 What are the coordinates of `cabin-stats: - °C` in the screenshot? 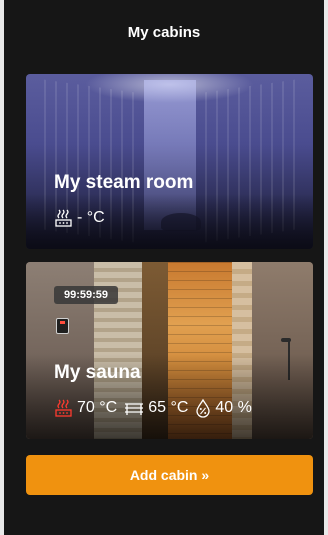 It's located at (79, 218).